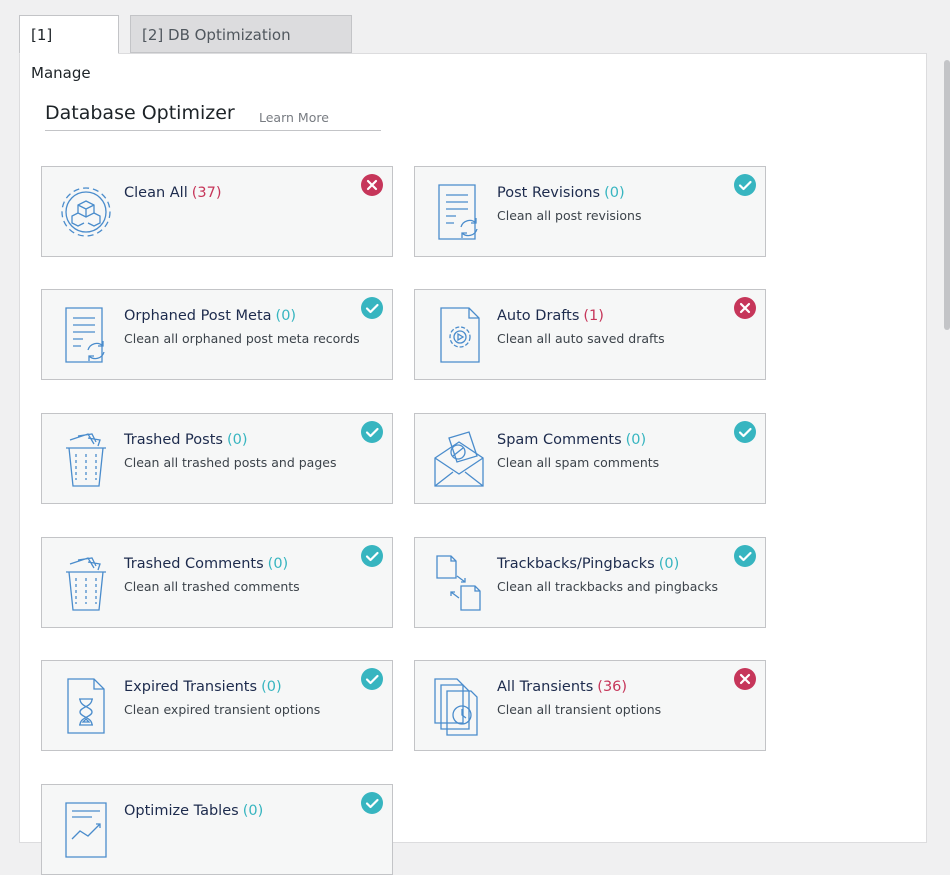 The height and width of the screenshot is (875, 950). What do you see at coordinates (173, 440) in the screenshot?
I see `card-title-text: Trashed Posts` at bounding box center [173, 440].